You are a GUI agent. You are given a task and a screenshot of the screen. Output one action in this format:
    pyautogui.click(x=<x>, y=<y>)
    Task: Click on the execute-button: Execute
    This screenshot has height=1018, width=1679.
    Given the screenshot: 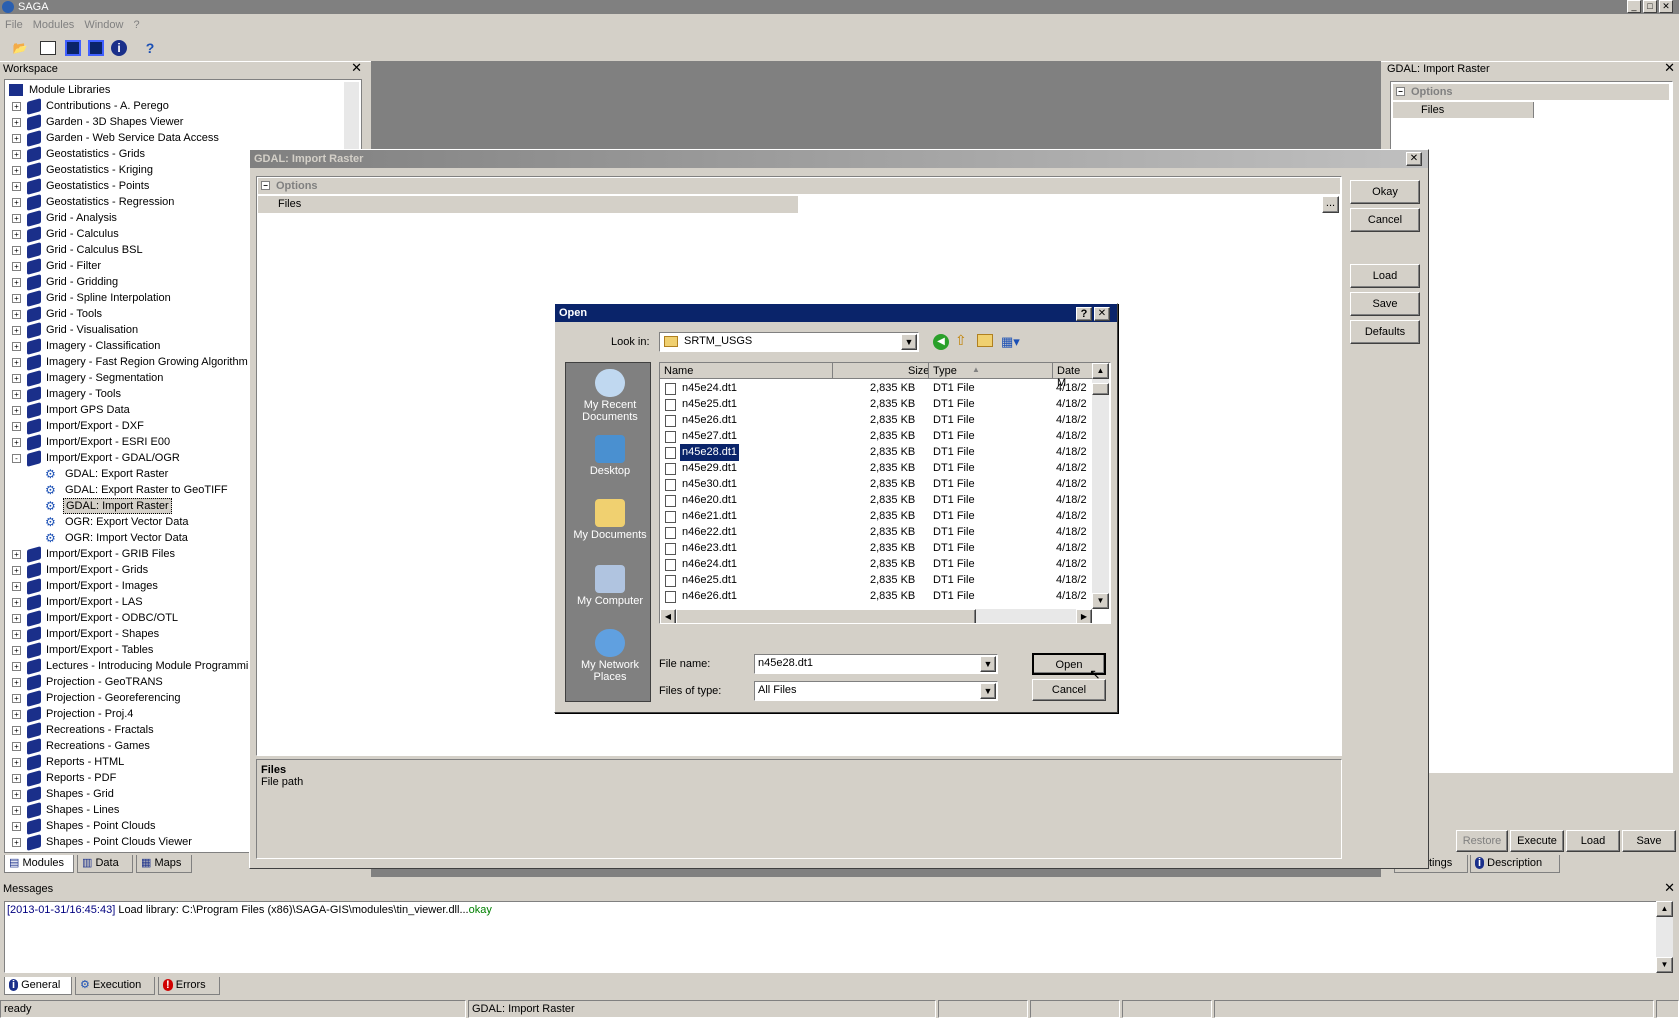 What is the action you would take?
    pyautogui.click(x=1537, y=841)
    